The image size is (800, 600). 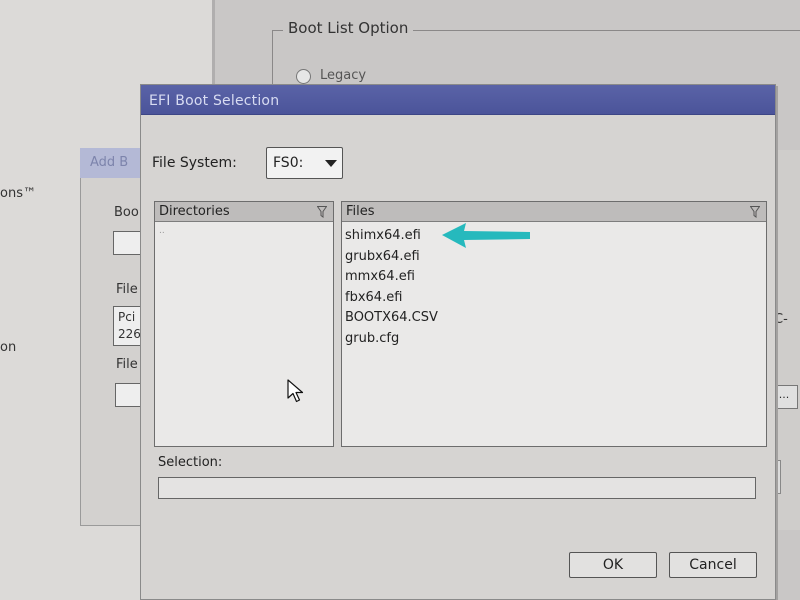 I want to click on file-system-value: FS0:, so click(x=288, y=163).